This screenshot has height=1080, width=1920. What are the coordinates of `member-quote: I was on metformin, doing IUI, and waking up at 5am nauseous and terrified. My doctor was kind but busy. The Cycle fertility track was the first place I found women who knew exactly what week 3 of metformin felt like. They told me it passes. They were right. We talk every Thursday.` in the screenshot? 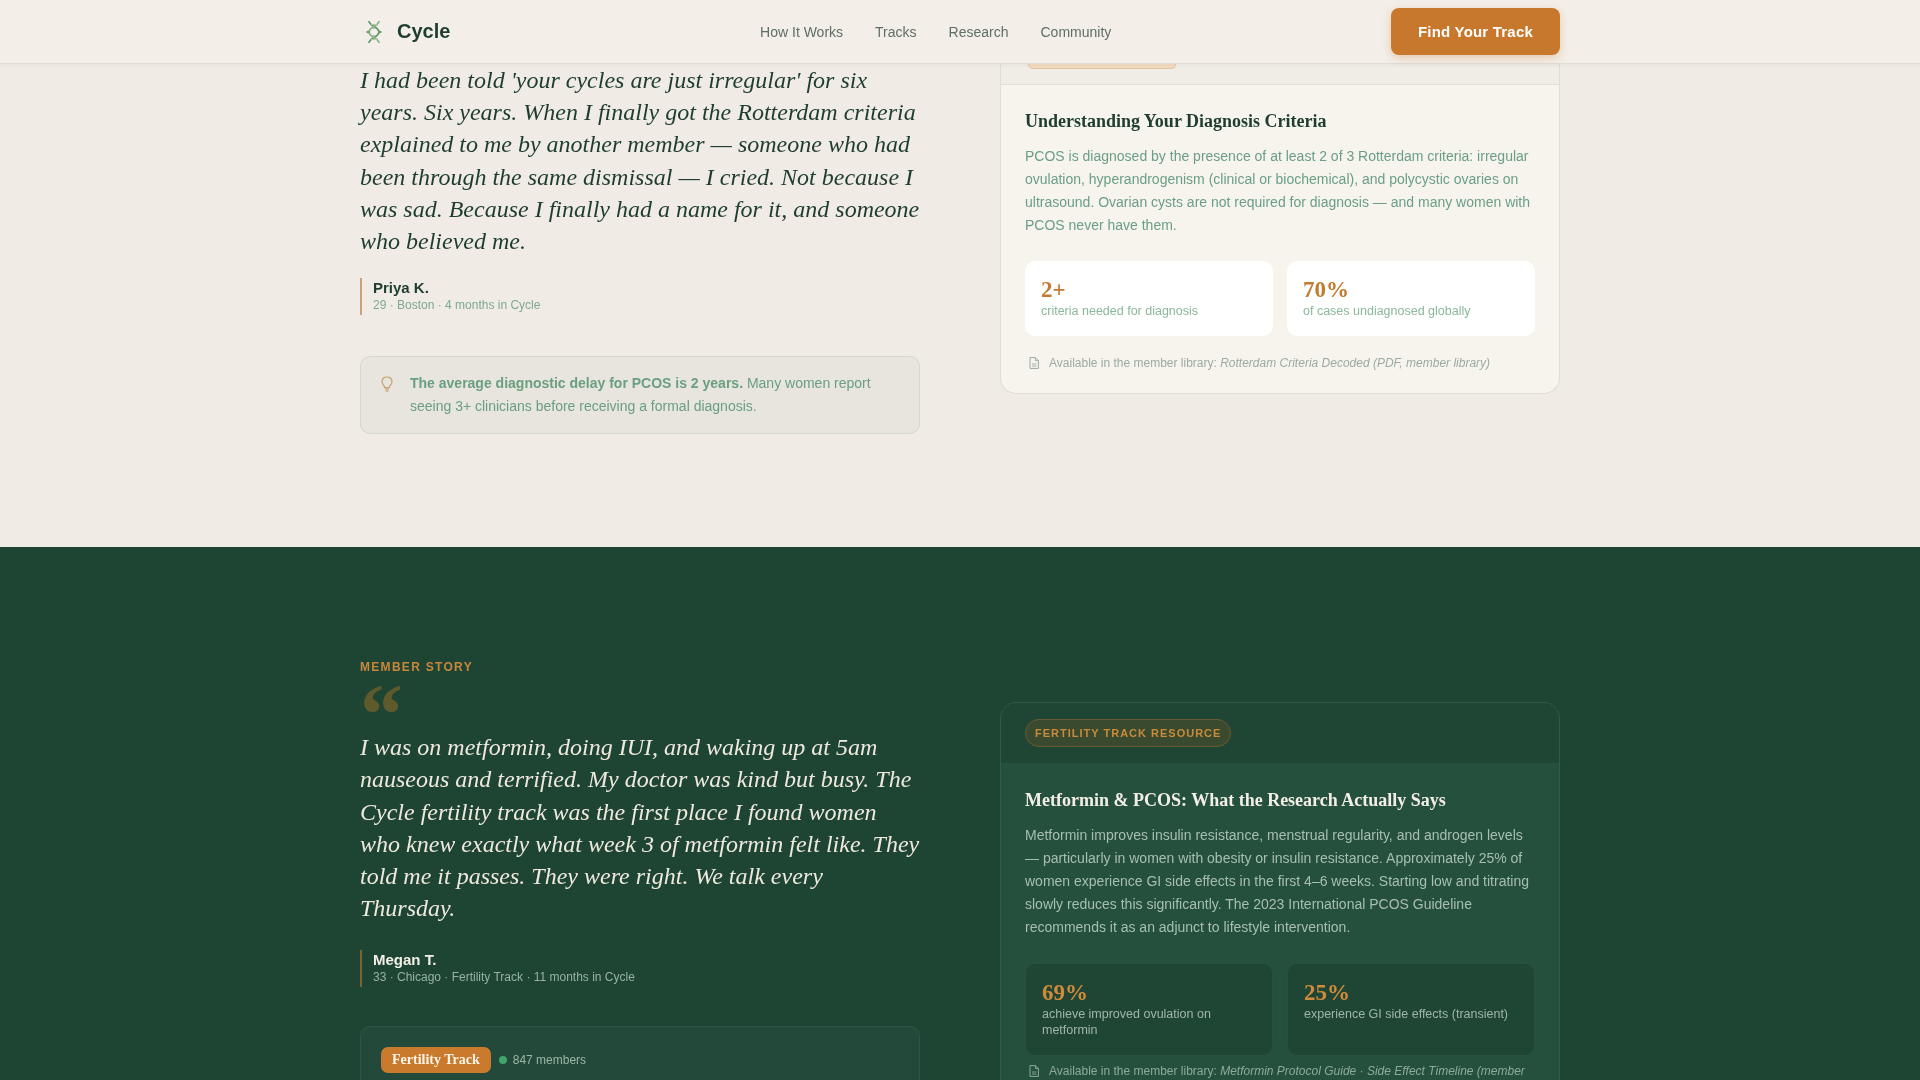 It's located at (640, 828).